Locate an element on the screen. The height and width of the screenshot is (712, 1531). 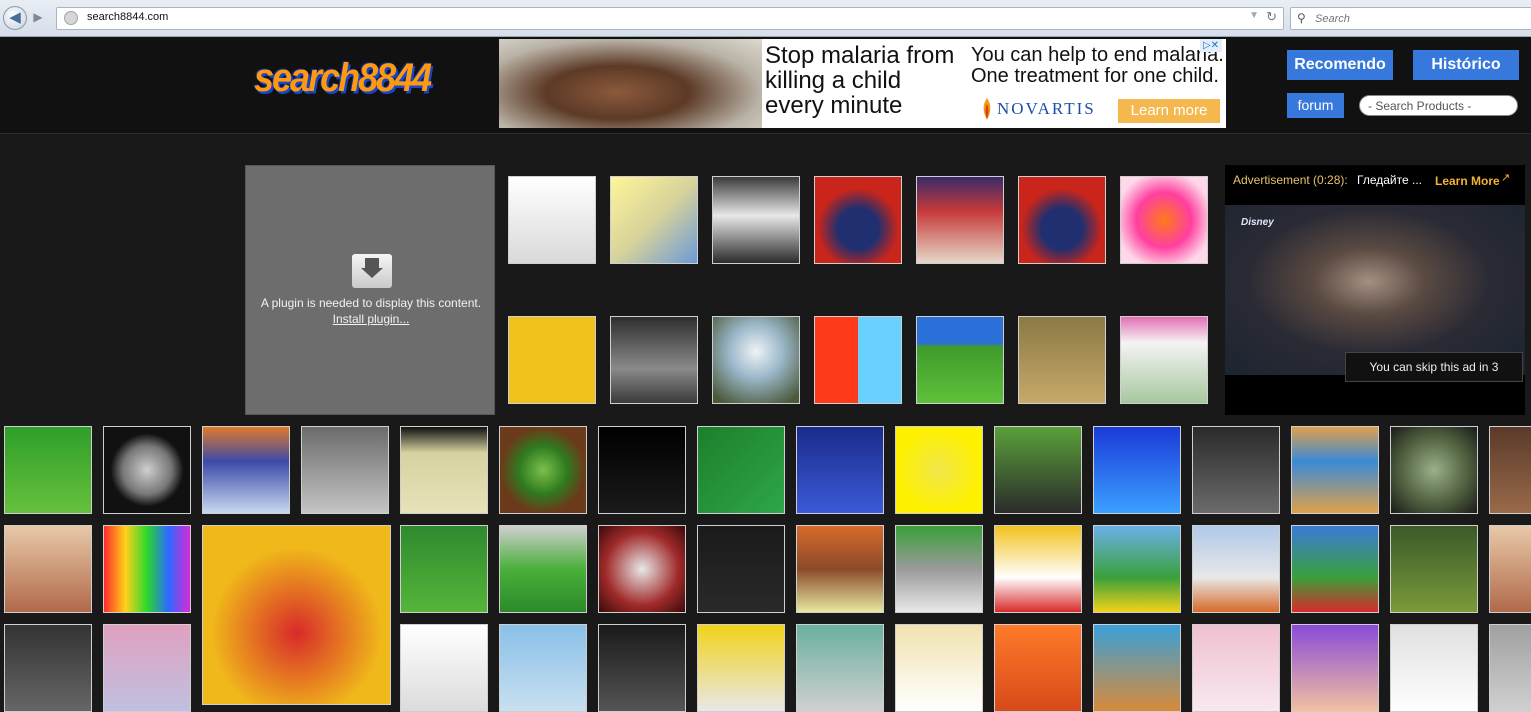
novartis-flame-icon is located at coordinates (987, 109).